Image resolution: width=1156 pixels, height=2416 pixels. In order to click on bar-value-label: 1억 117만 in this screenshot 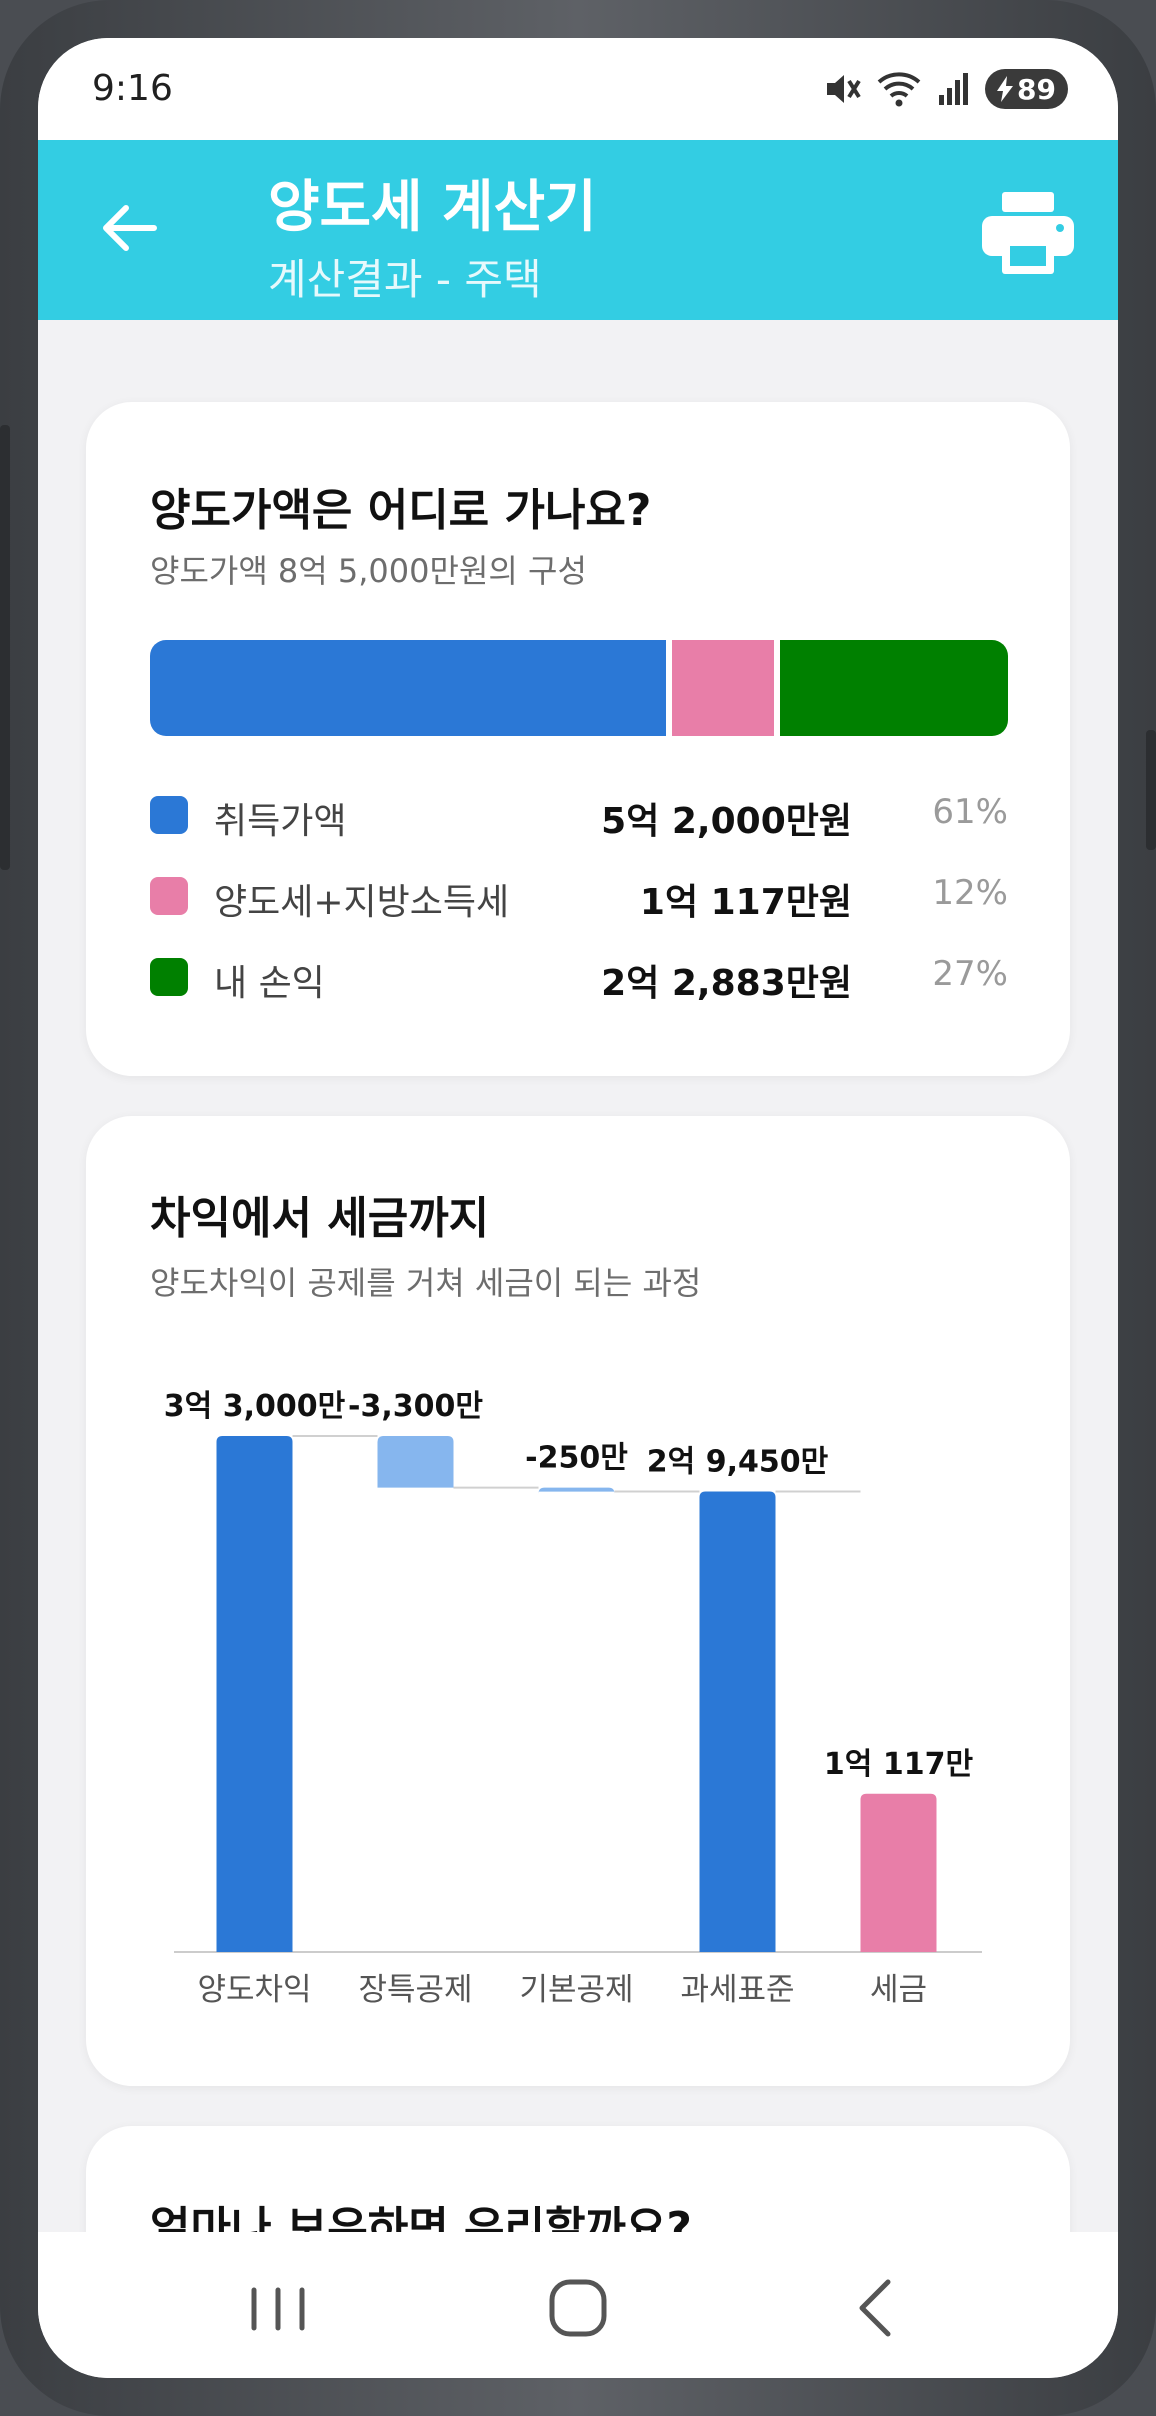, I will do `click(899, 1764)`.